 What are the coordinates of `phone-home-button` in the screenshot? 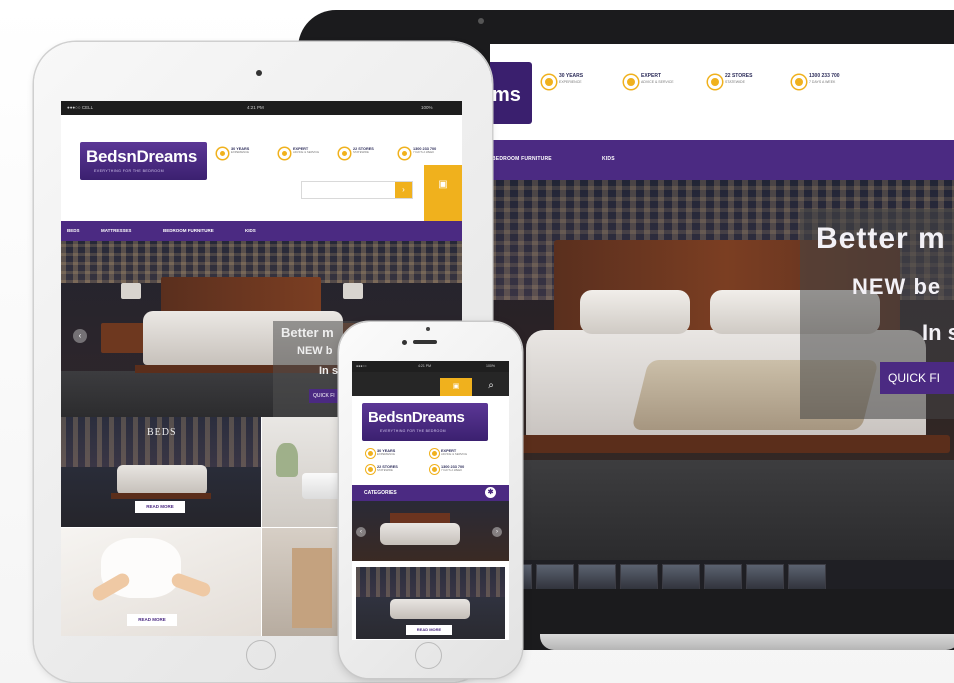 It's located at (428, 655).